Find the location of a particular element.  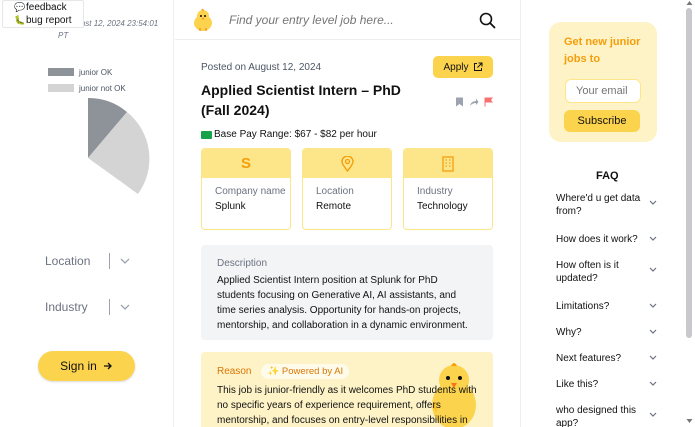

flag-icon is located at coordinates (488, 102).